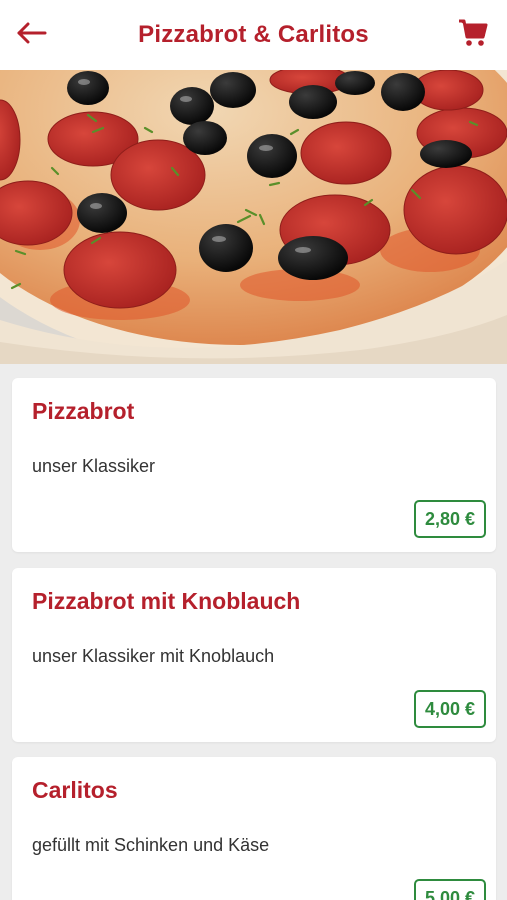  I want to click on item-description: unser Klassiker mit Knoblauch, so click(153, 656).